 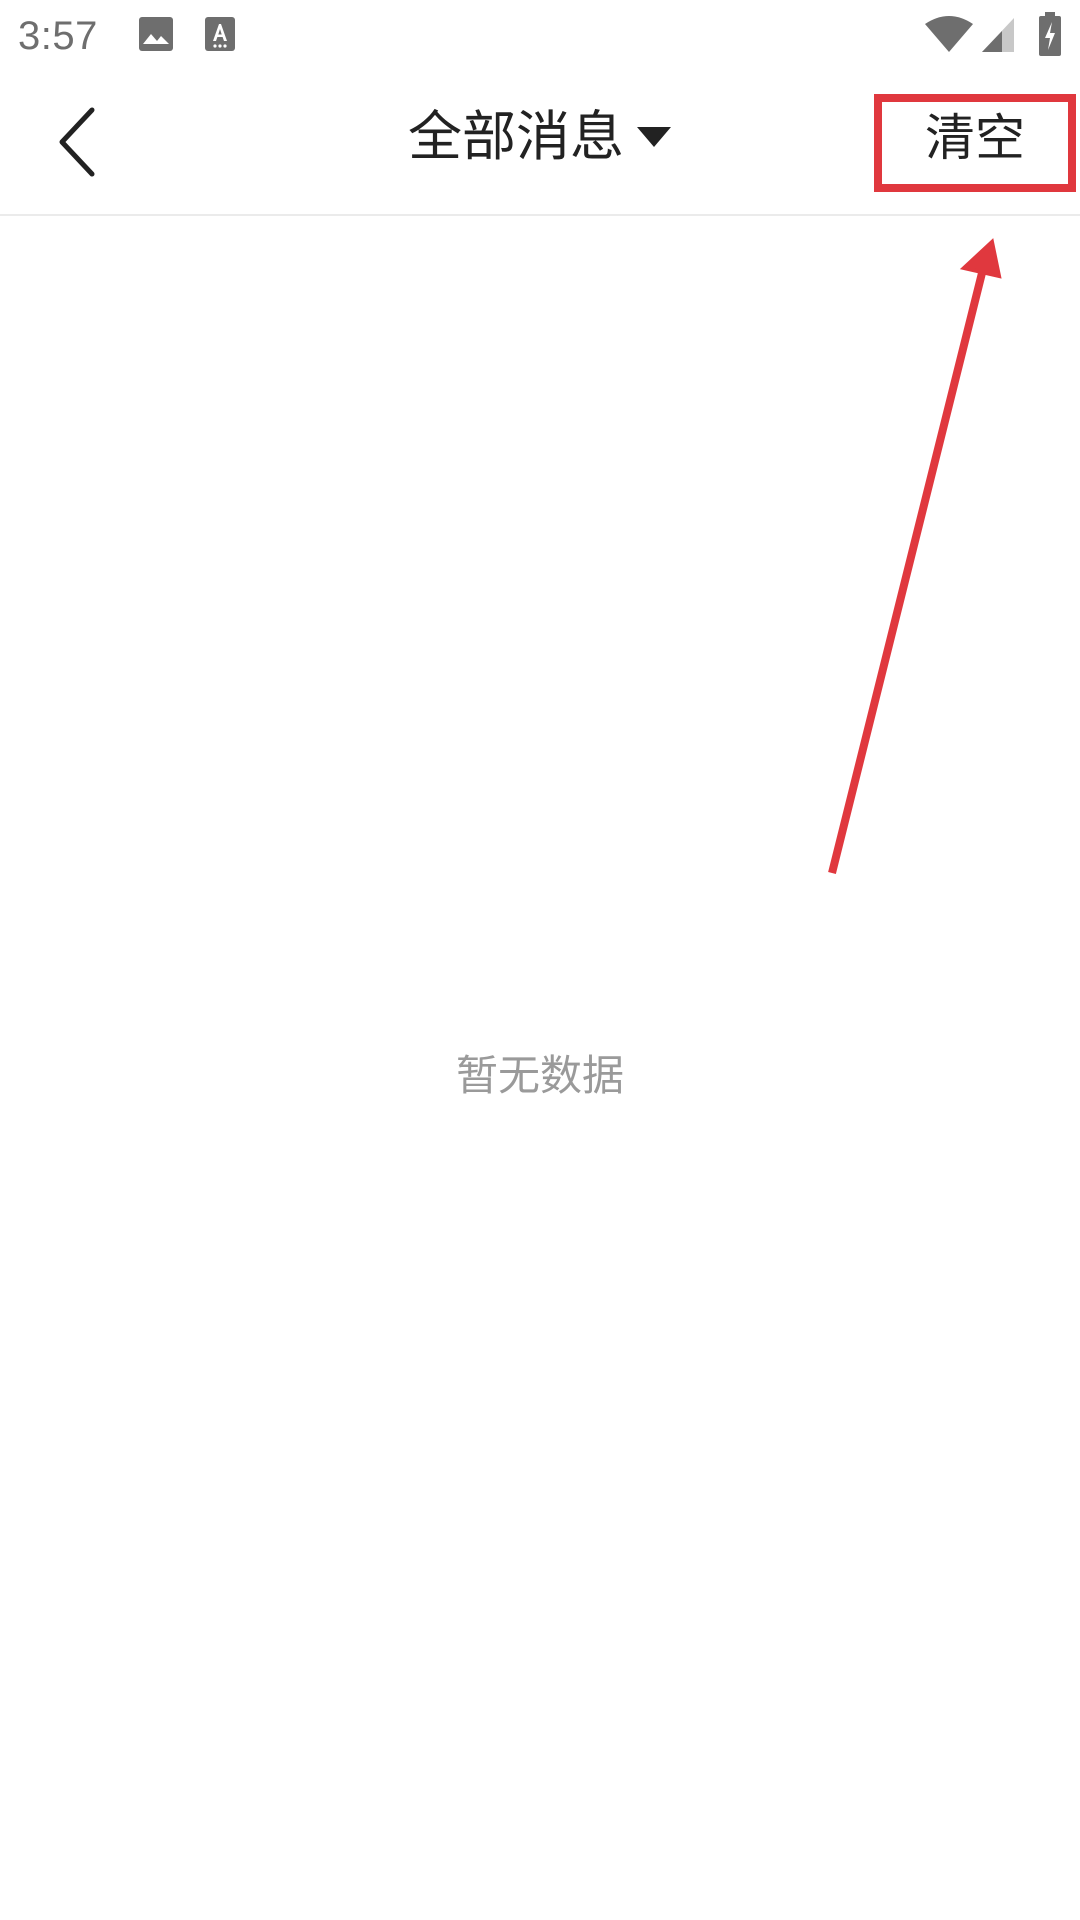 I want to click on empty-state-text: 暂无数据, so click(x=539, y=1075).